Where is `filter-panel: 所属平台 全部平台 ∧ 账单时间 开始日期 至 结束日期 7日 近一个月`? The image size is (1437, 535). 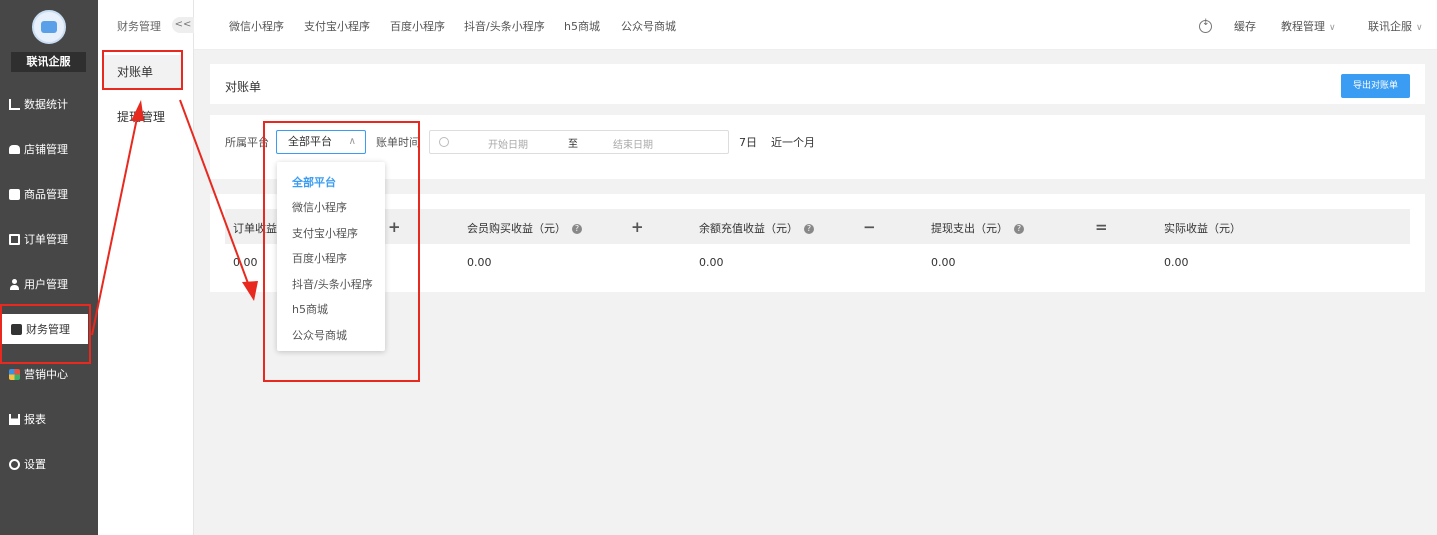
filter-panel: 所属平台 全部平台 ∧ 账单时间 开始日期 至 结束日期 7日 近一个月 is located at coordinates (817, 147).